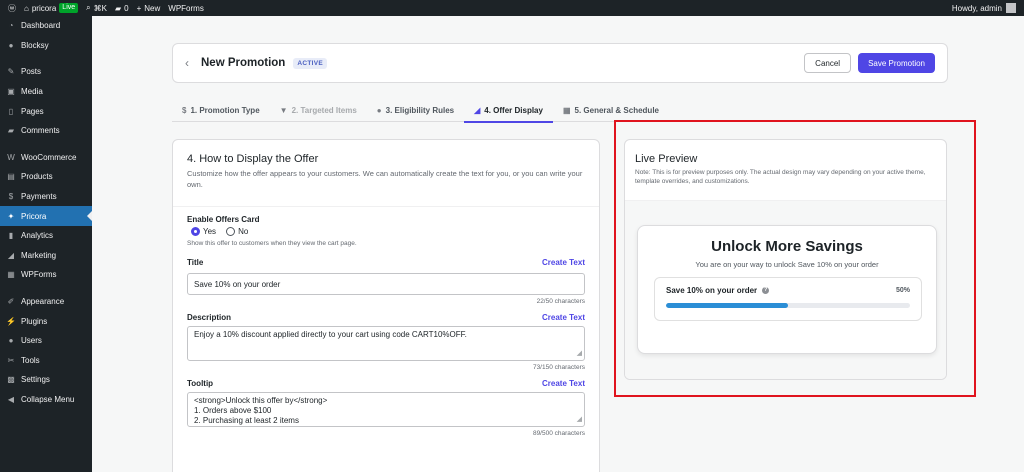 This screenshot has height=472, width=1024. I want to click on tab-eligibility-rules: ● 3. Eligibility Rules, so click(415, 110).